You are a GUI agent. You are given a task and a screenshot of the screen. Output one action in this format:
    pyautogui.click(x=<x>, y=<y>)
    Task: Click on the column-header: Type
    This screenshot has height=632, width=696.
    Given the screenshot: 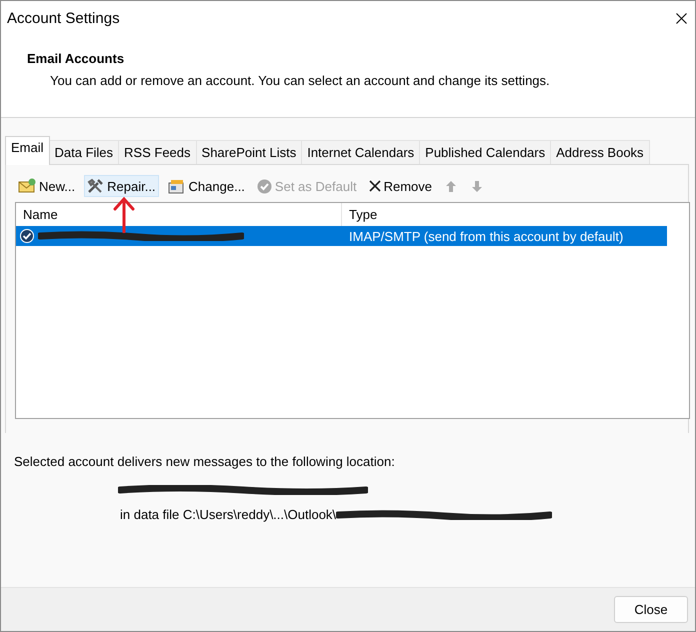 What is the action you would take?
    pyautogui.click(x=360, y=214)
    